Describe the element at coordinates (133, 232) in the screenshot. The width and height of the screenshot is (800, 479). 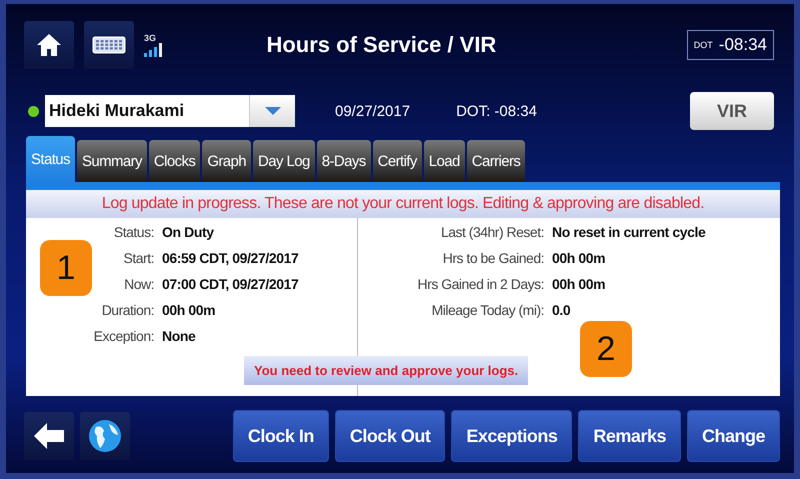
I see `field-label: Status:` at that location.